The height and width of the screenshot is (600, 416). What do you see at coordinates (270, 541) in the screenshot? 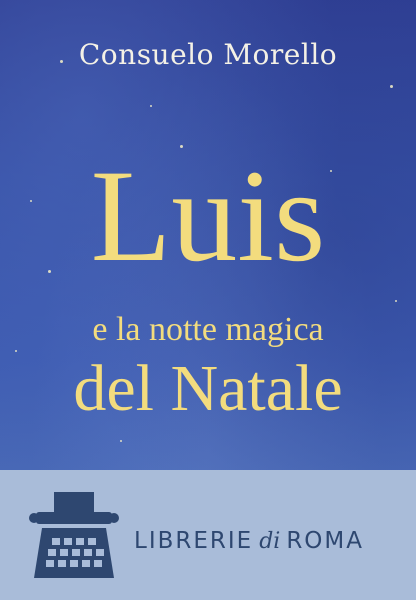
I see `publisher-name-part2: di` at bounding box center [270, 541].